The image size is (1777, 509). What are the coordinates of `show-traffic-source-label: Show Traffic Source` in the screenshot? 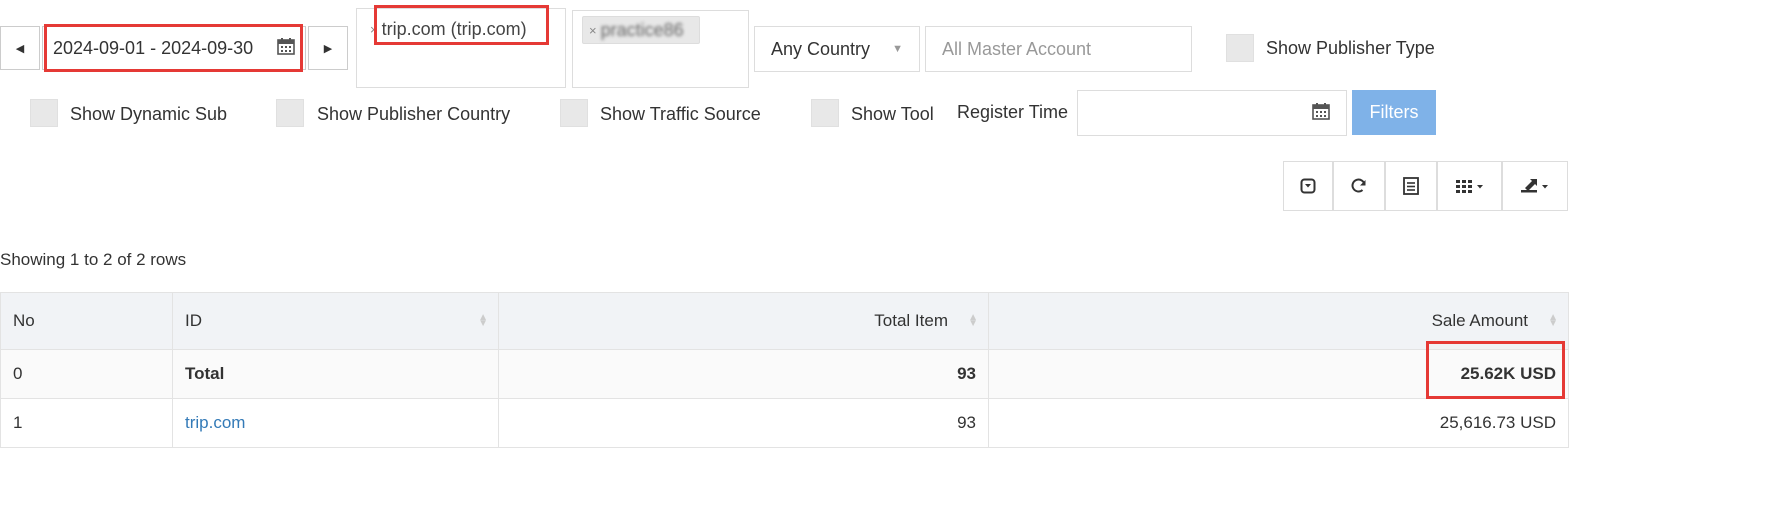 It's located at (680, 114).